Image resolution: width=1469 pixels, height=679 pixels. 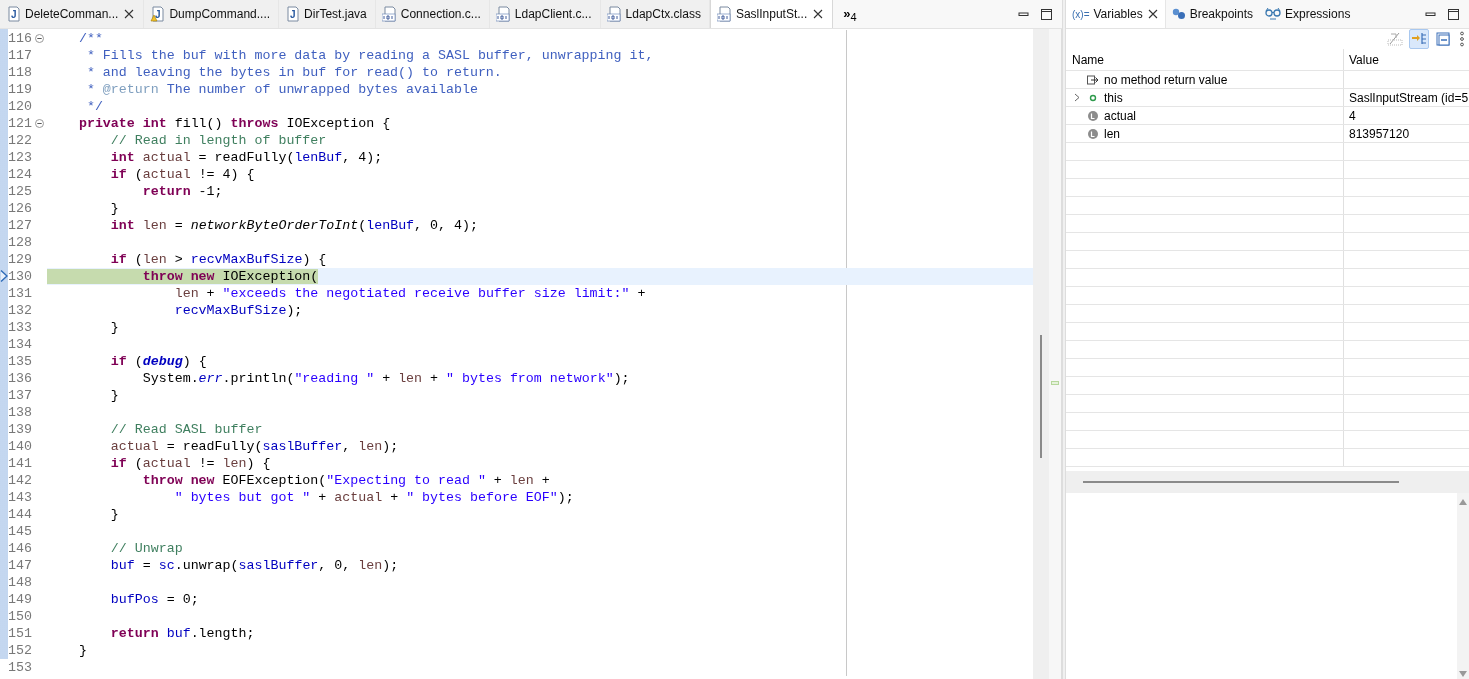 I want to click on code-line: System.err.println("reading " + len + " bytes from network");, so click(x=385, y=378).